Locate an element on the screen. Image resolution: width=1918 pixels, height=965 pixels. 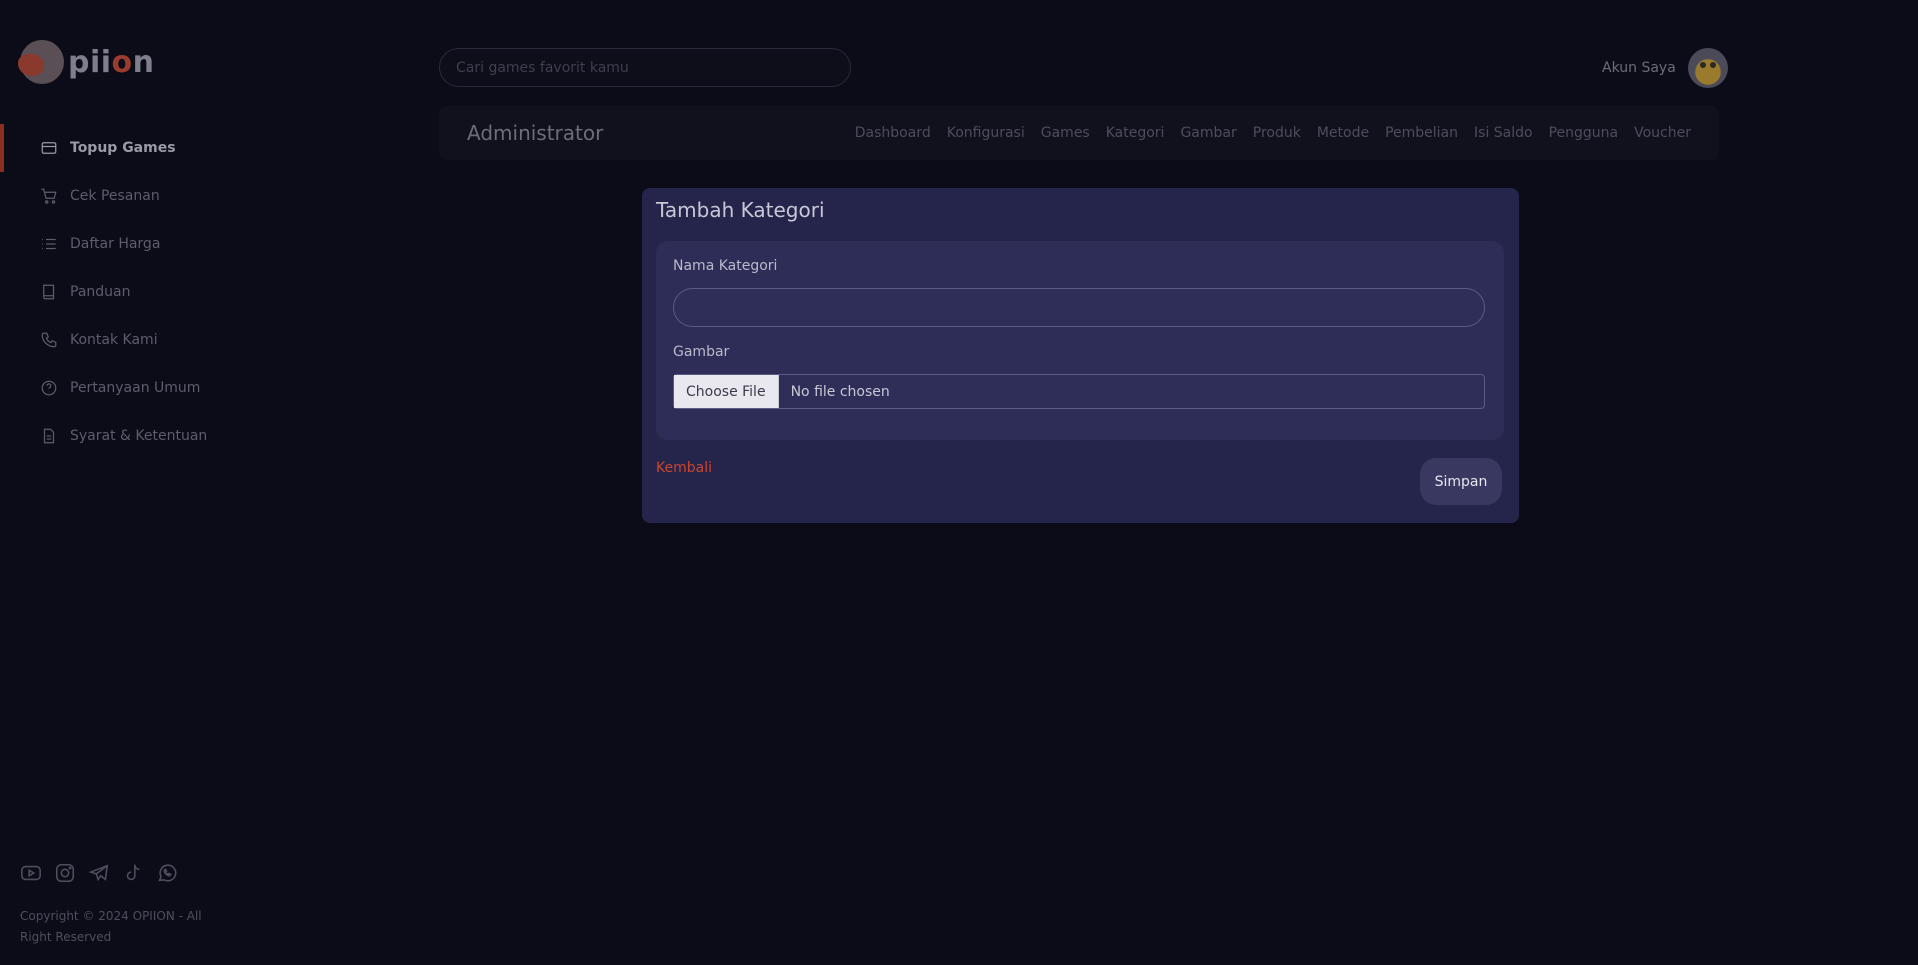
sidebar-item-label: Daftar Harga is located at coordinates (115, 244).